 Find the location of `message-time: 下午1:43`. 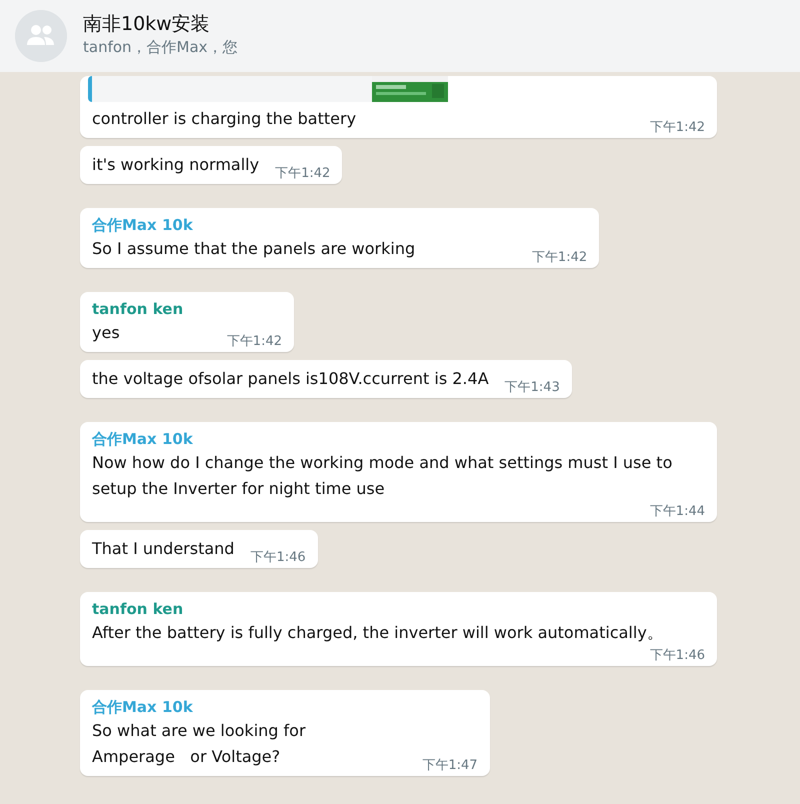

message-time: 下午1:43 is located at coordinates (532, 388).